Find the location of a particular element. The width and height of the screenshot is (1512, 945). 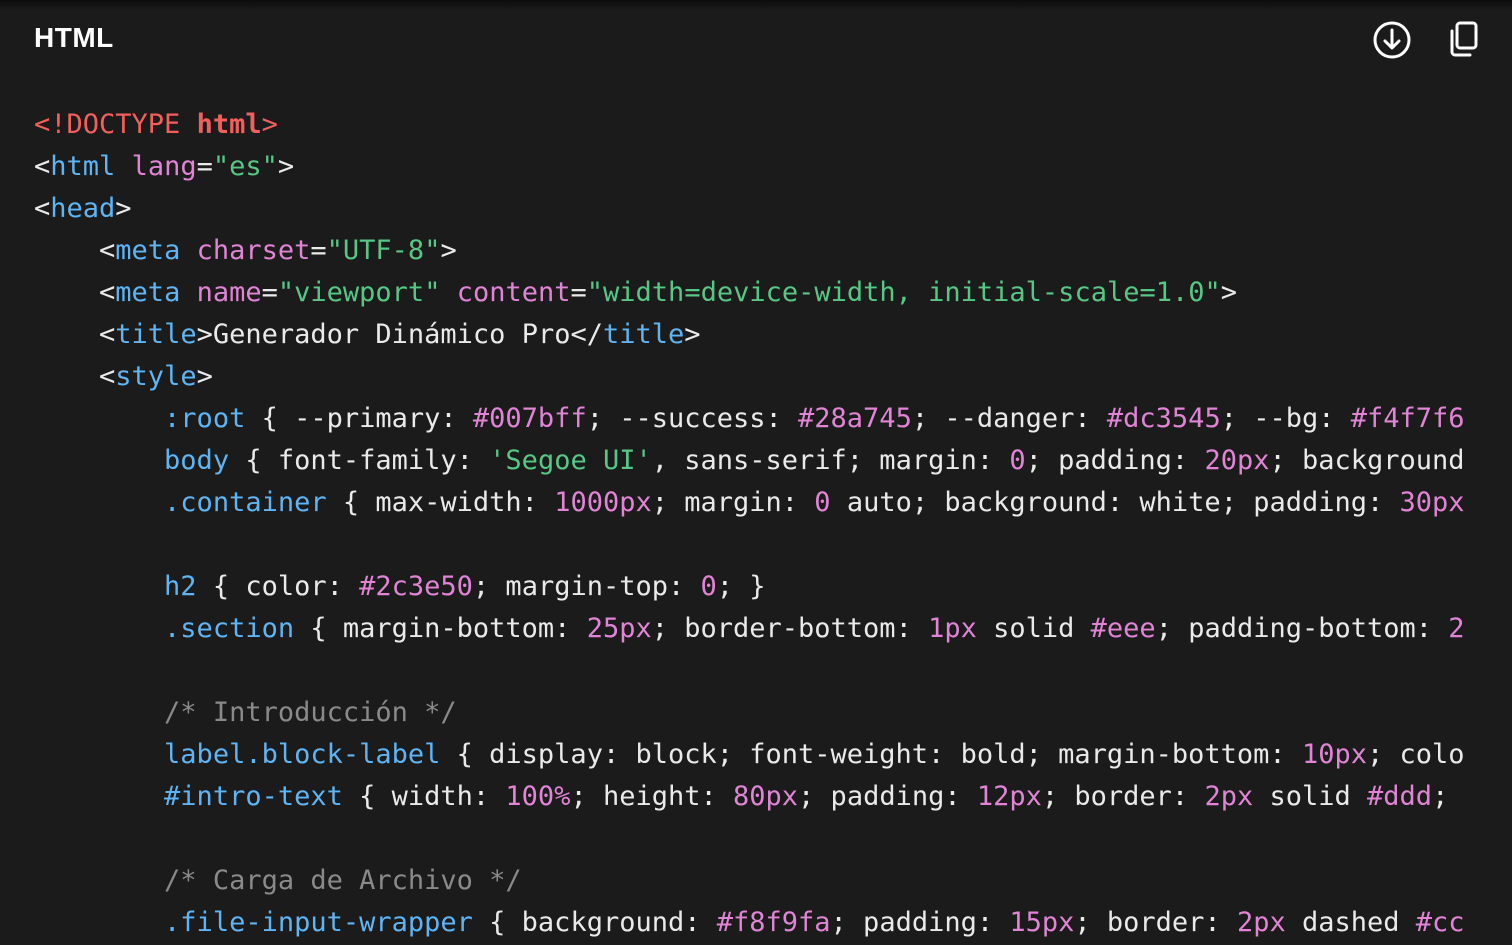

code-token-comment: /* Introducción */ is located at coordinates (310, 712).